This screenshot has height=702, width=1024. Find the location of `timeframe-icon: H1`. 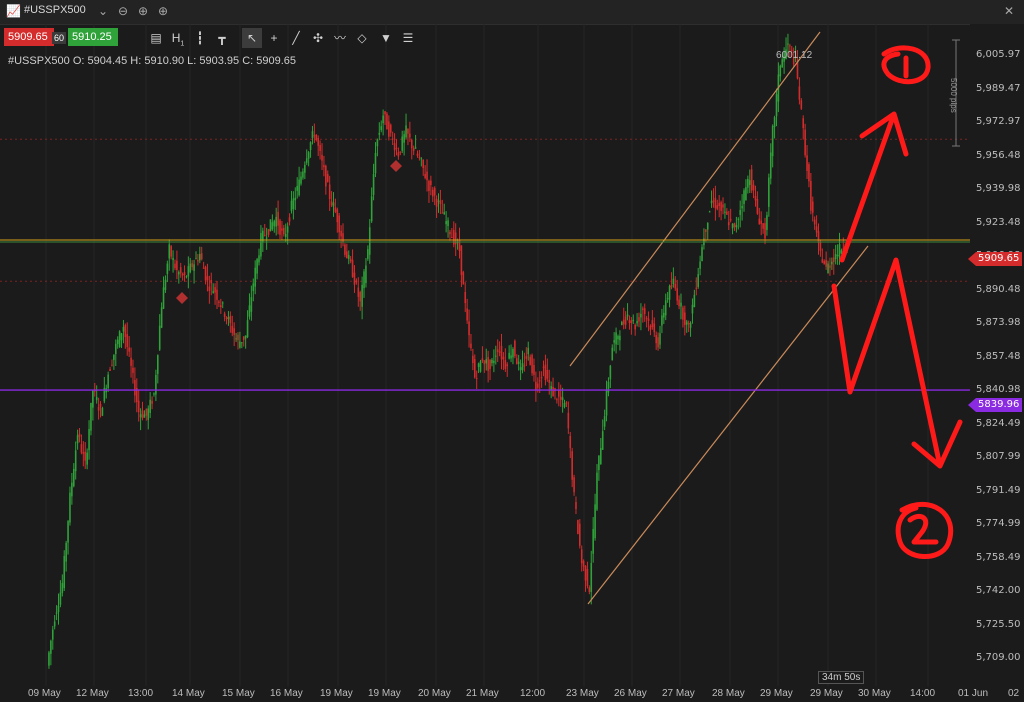

timeframe-icon: H1 is located at coordinates (178, 38).